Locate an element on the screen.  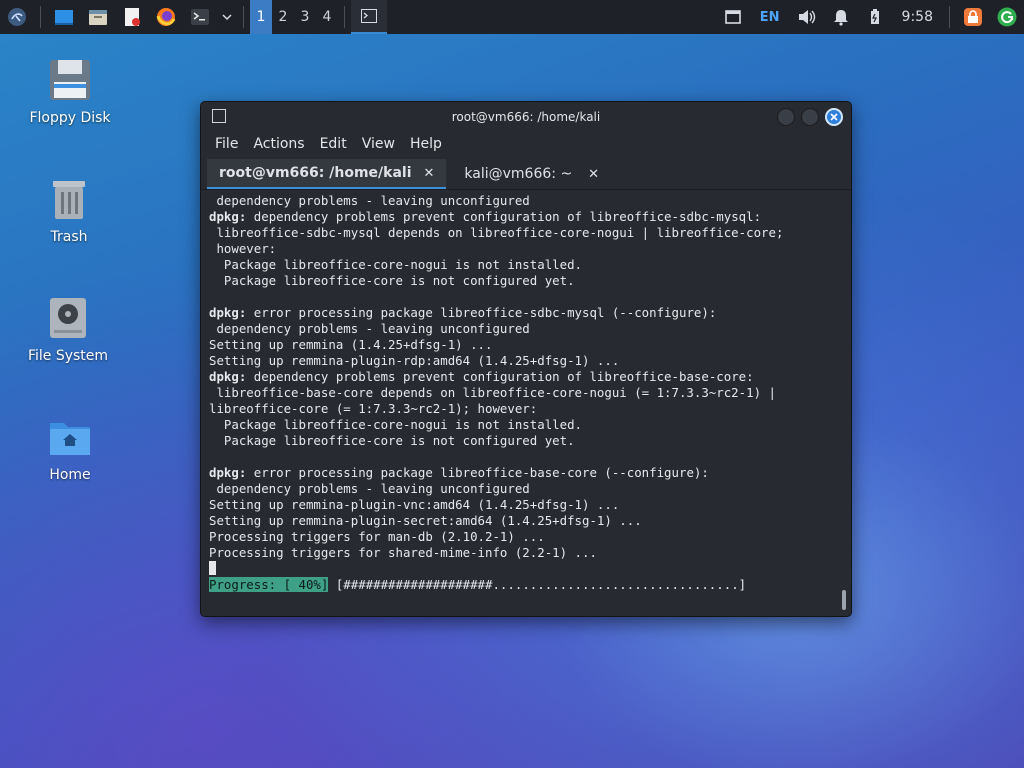
trash-icon is located at coordinates (69, 200).